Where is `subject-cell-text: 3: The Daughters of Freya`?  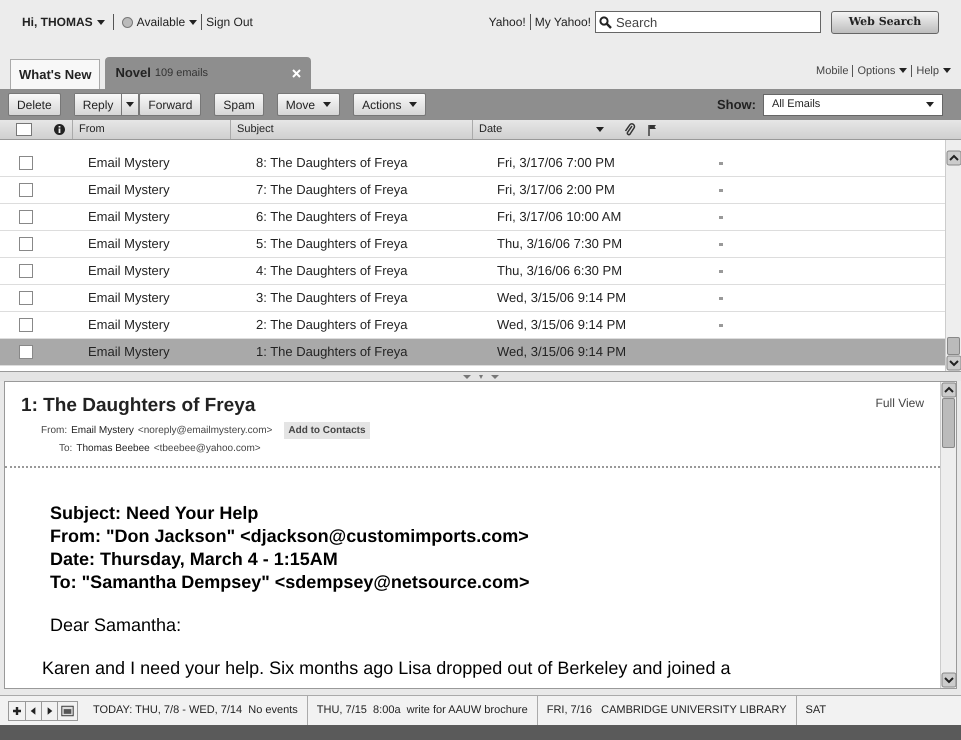
subject-cell-text: 3: The Daughters of Freya is located at coordinates (332, 298).